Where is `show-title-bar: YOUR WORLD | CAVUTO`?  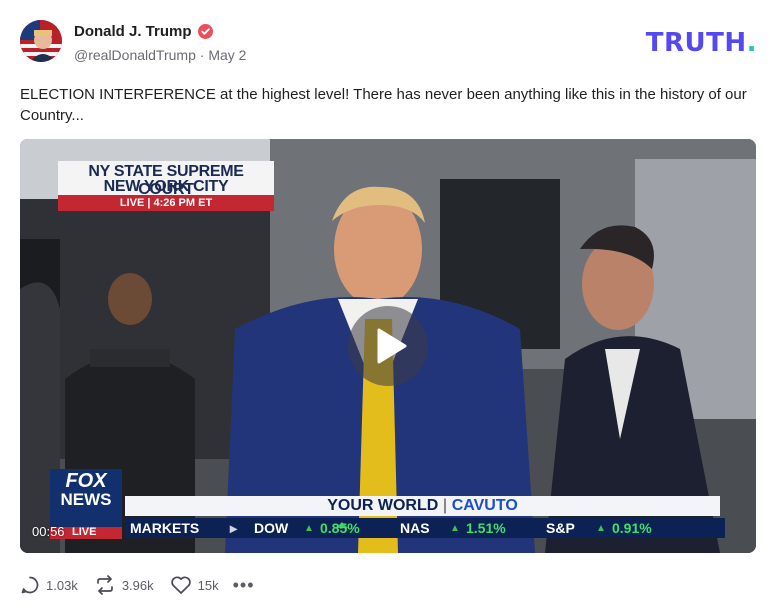 show-title-bar: YOUR WORLD | CAVUTO is located at coordinates (422, 506).